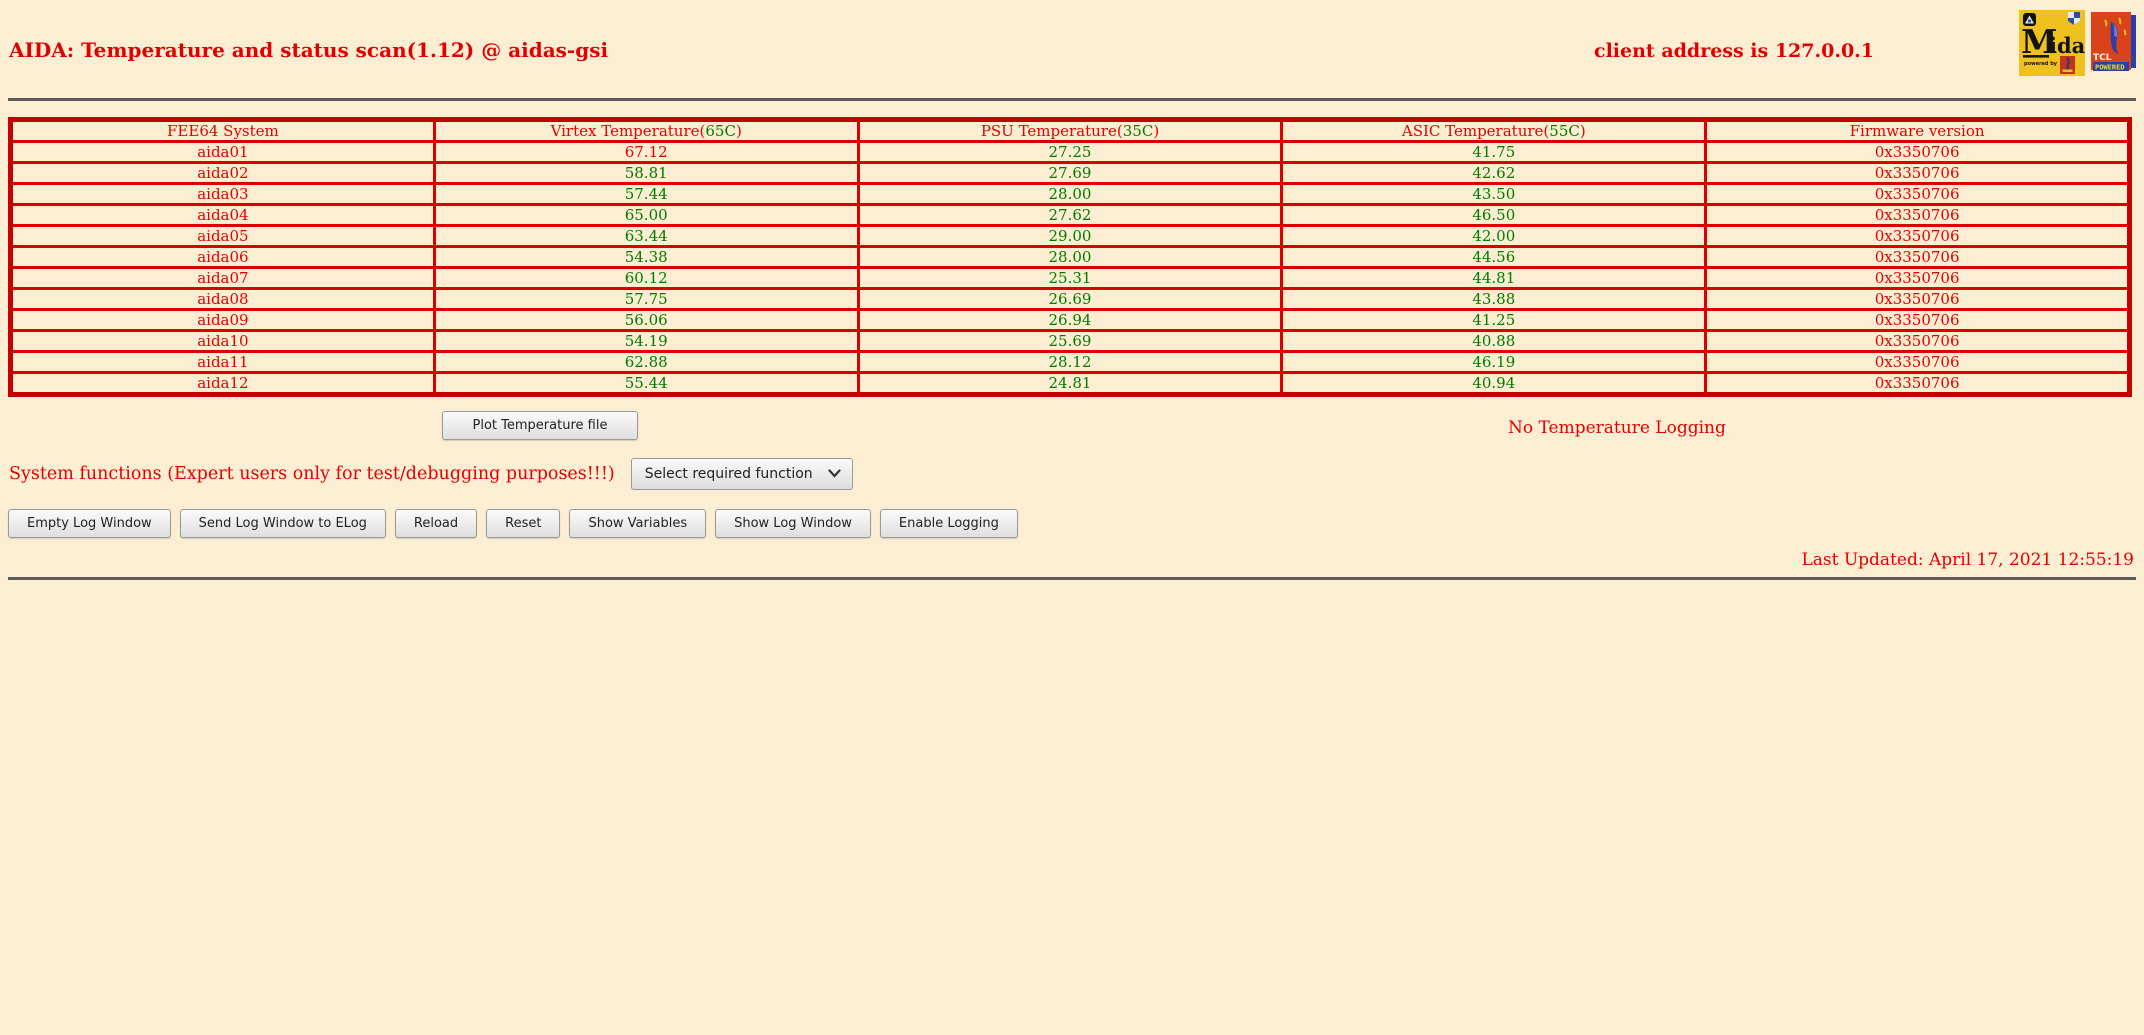 The height and width of the screenshot is (1035, 2144). What do you see at coordinates (1967, 560) in the screenshot?
I see `last-updated-text: Last Updated: April 17, 2021 12:55:19` at bounding box center [1967, 560].